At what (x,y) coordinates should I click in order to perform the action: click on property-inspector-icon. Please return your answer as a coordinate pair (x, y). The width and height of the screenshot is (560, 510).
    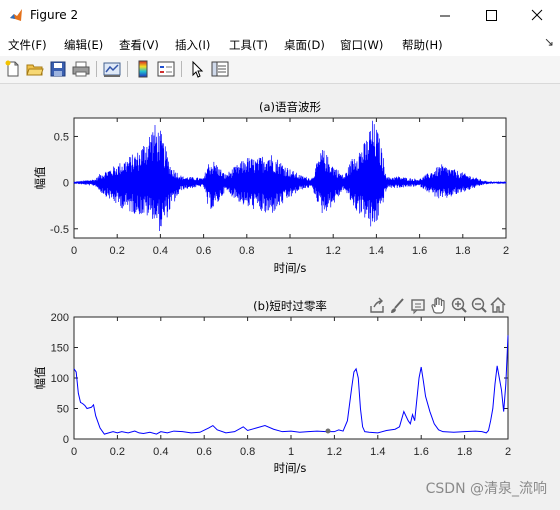
    Looking at the image, I should click on (220, 69).